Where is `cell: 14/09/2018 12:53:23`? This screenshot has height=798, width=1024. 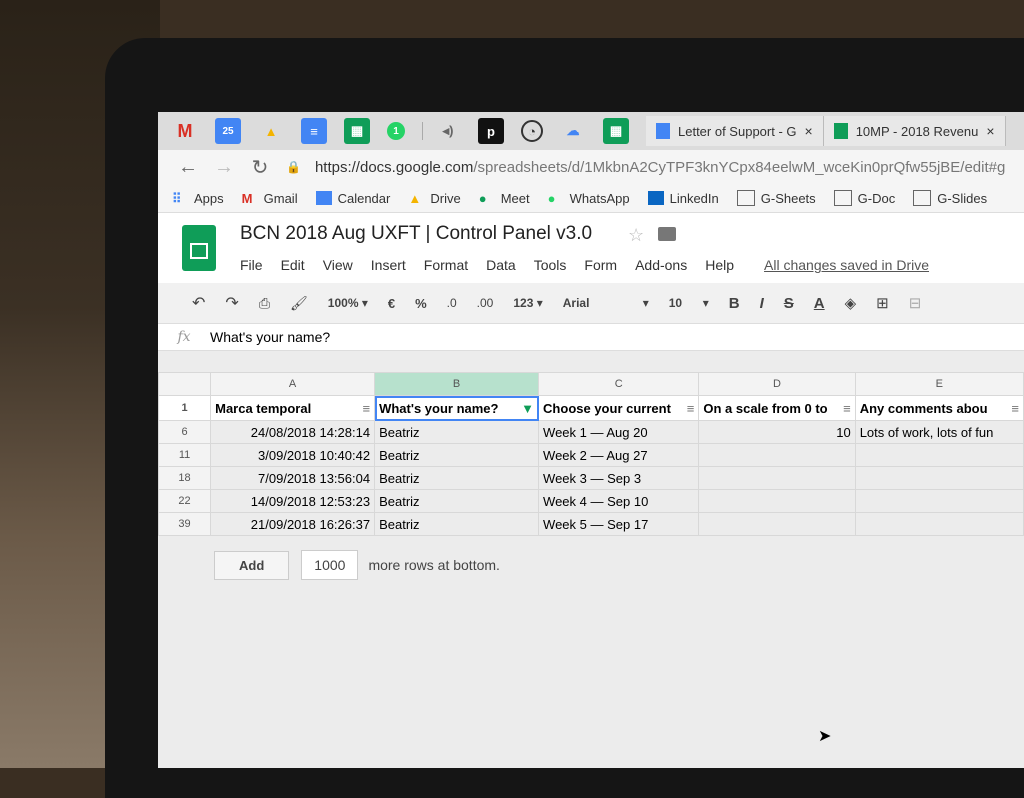 cell: 14/09/2018 12:53:23 is located at coordinates (293, 501).